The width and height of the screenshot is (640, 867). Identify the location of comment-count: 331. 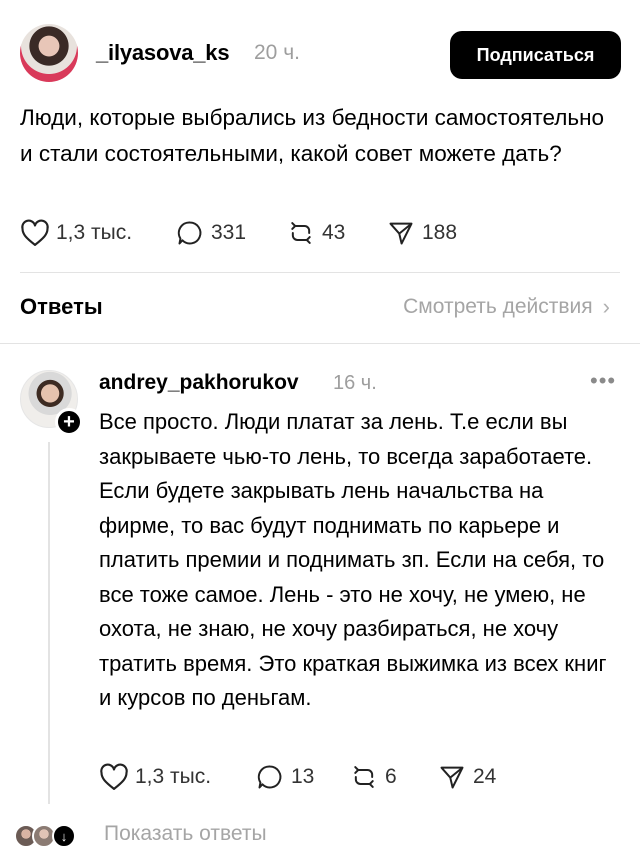
(229, 232).